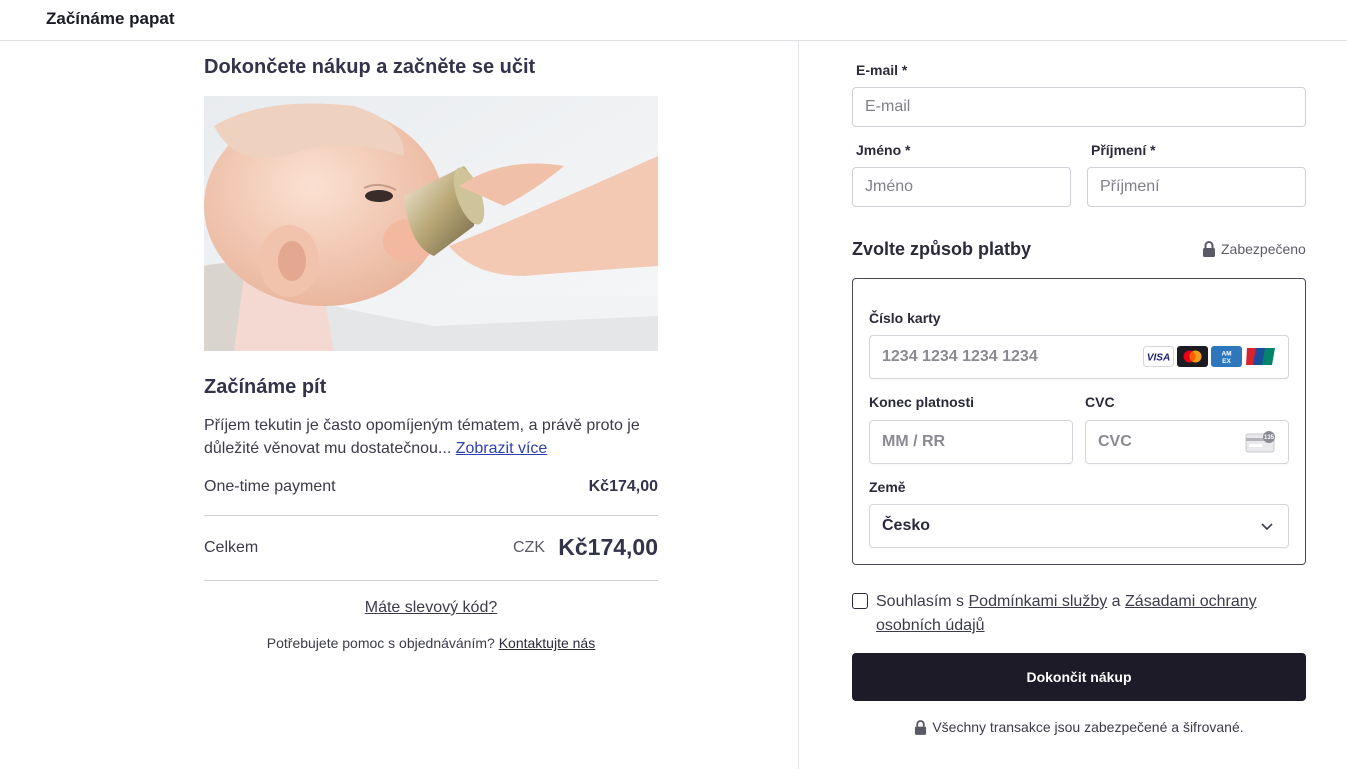  I want to click on svg-text: EX, so click(1226, 361).